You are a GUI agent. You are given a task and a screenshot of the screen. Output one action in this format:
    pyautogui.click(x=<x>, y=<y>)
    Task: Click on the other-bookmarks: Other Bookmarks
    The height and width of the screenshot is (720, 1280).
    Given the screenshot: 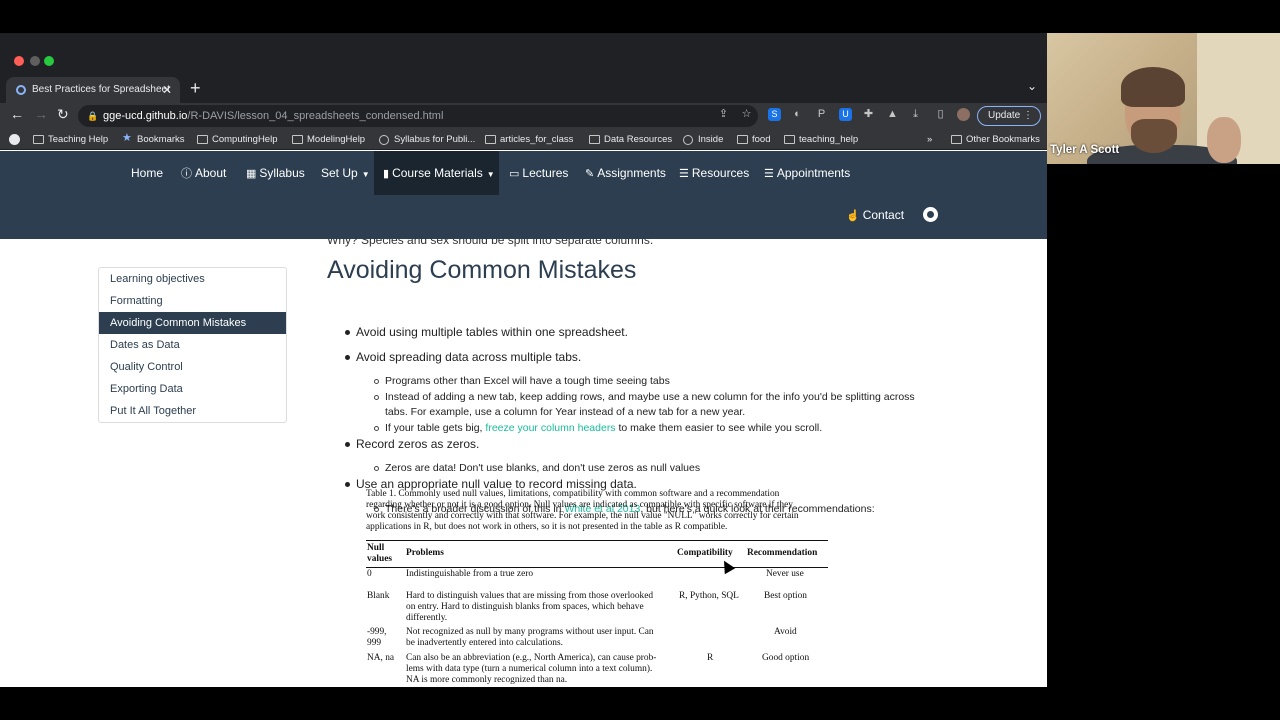 What is the action you would take?
    pyautogui.click(x=995, y=139)
    